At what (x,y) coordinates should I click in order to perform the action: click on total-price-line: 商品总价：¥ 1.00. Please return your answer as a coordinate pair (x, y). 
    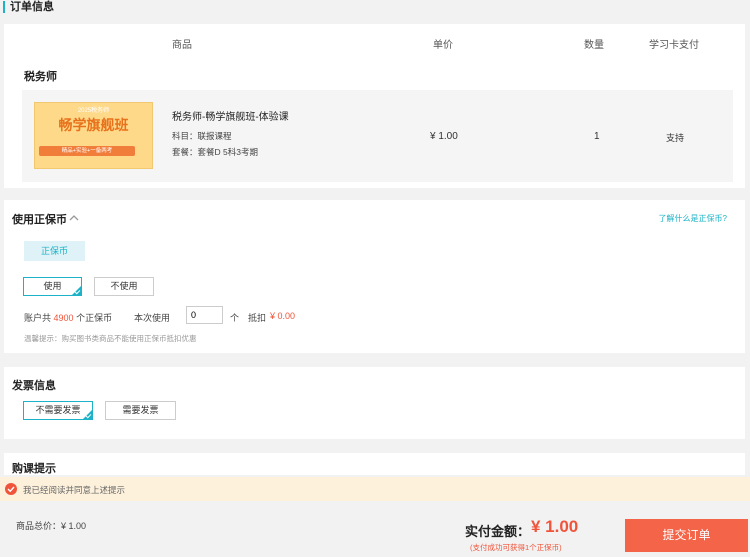
    Looking at the image, I should click on (51, 525).